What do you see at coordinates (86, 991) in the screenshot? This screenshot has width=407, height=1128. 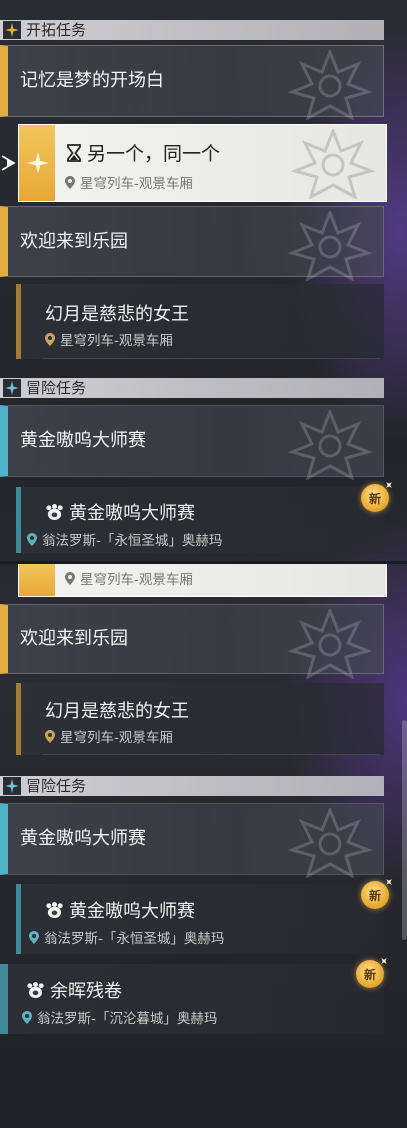 I see `sub-quest-title: 余晖残卷` at bounding box center [86, 991].